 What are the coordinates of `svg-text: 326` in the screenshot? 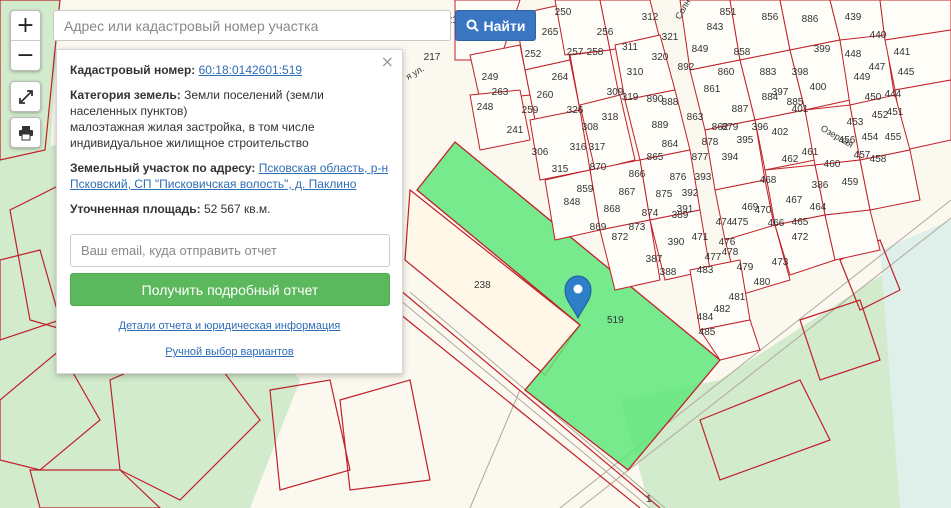 It's located at (575, 110).